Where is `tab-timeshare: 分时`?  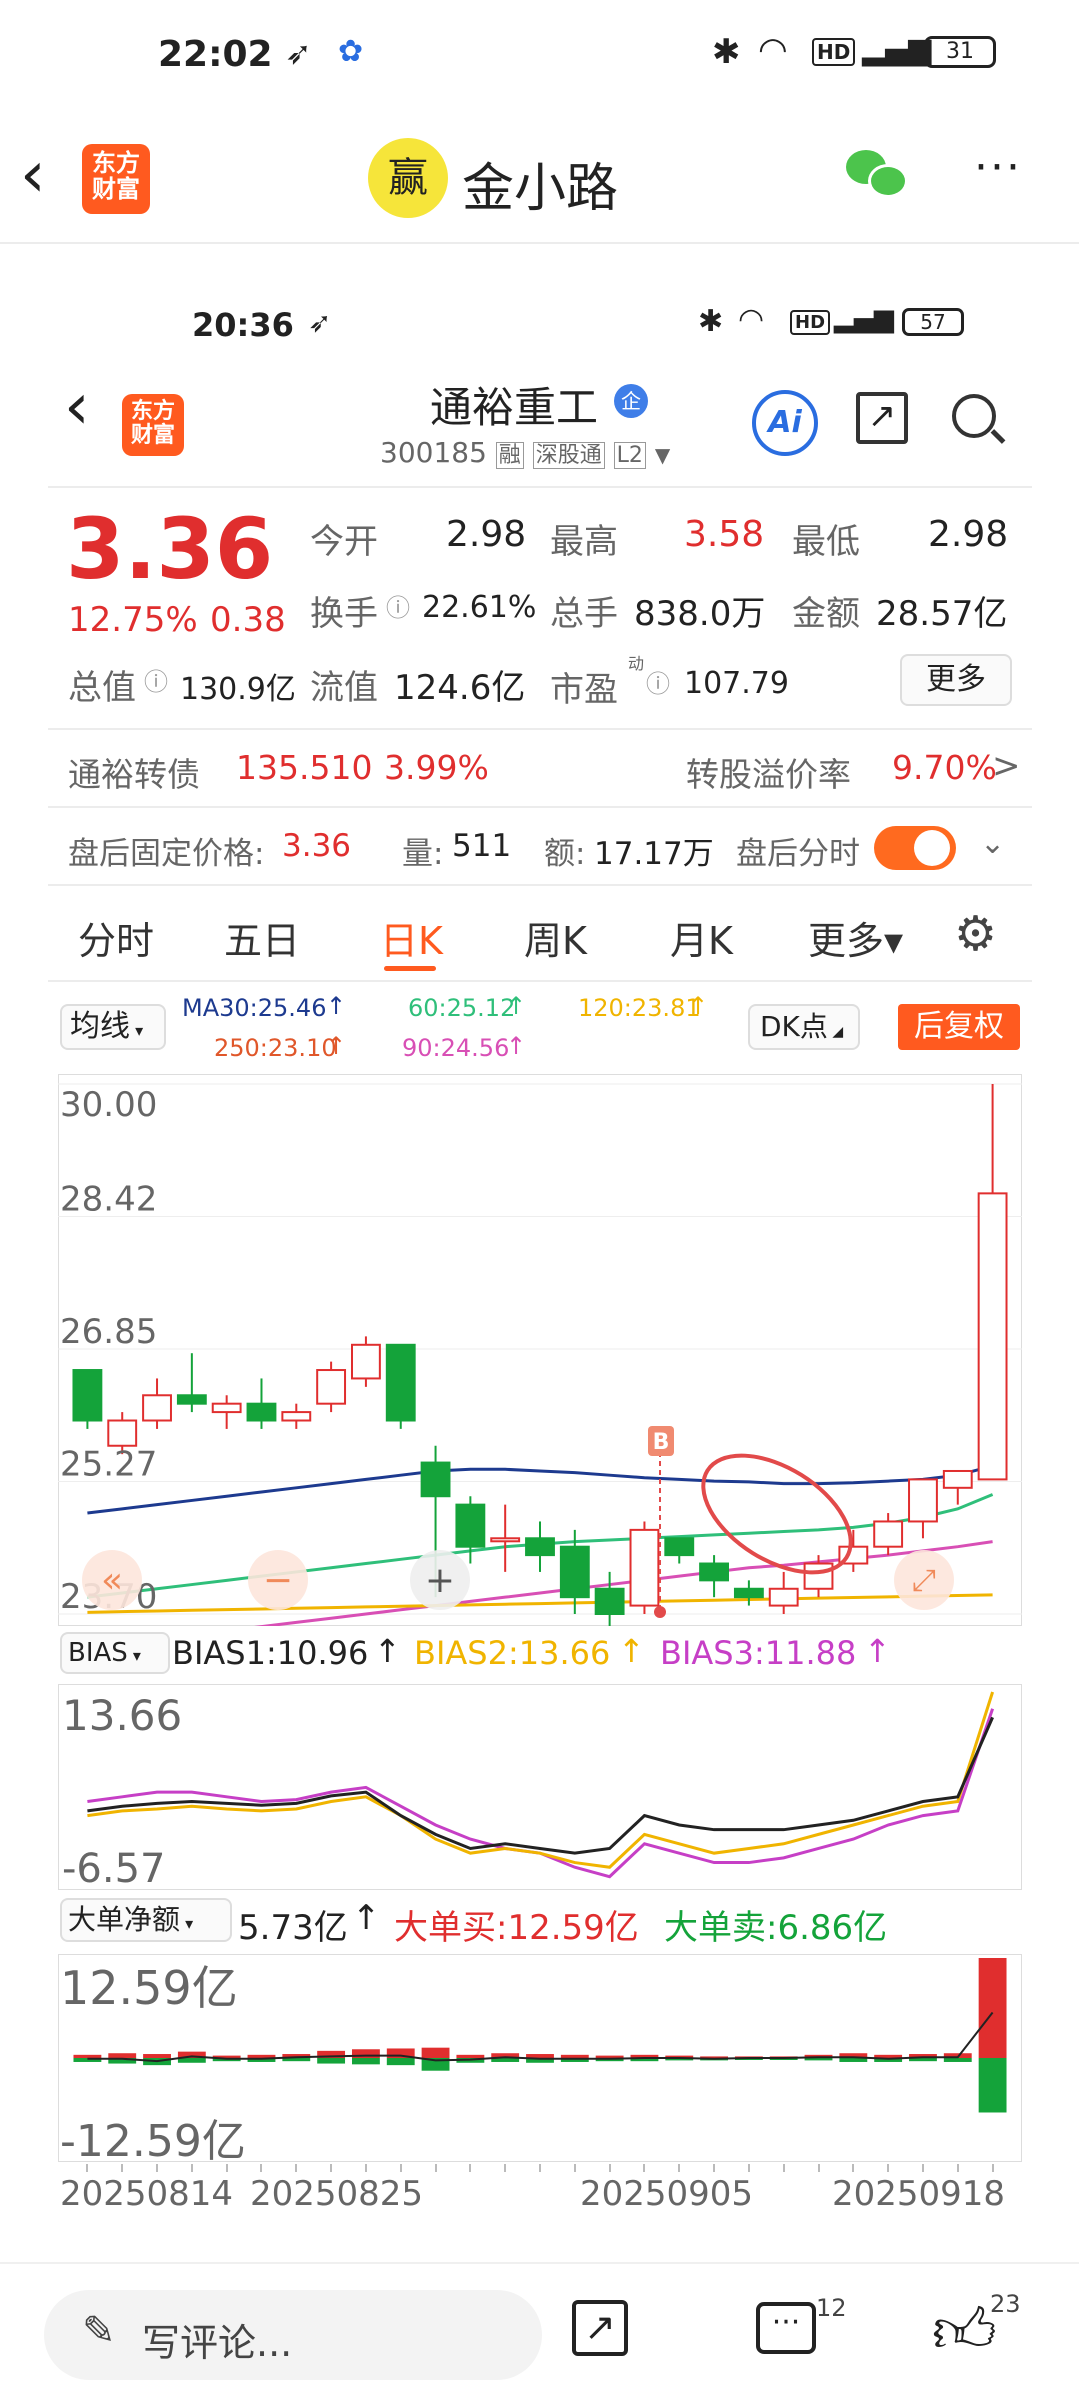 tab-timeshare: 分时 is located at coordinates (116, 937).